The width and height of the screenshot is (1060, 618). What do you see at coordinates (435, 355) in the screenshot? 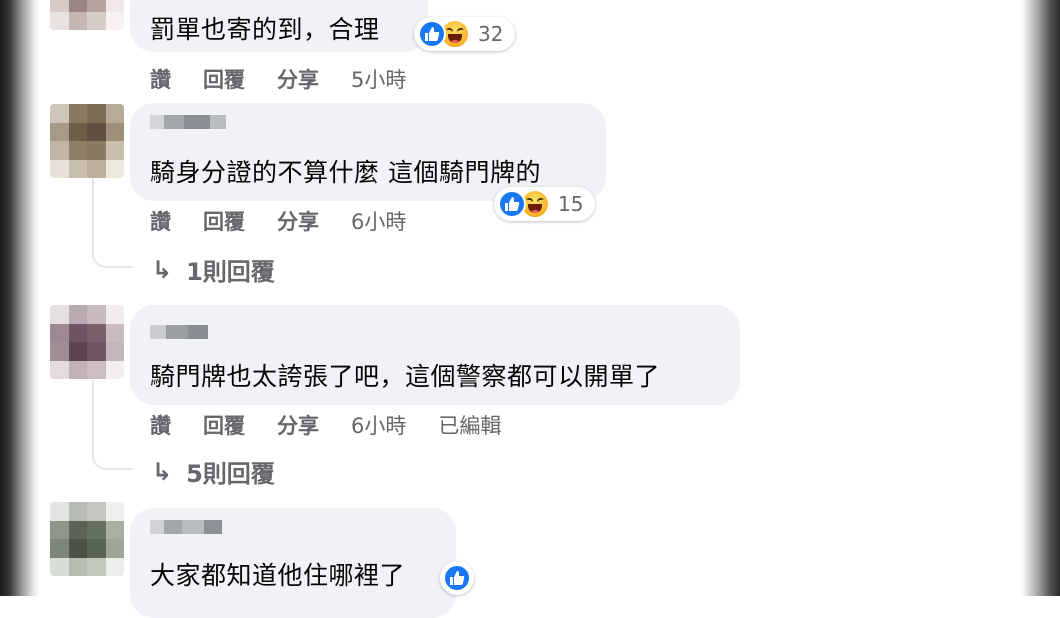
I see `comment-bubble: 騎門牌也太誇張了吧，這個警察都可以開單了` at bounding box center [435, 355].